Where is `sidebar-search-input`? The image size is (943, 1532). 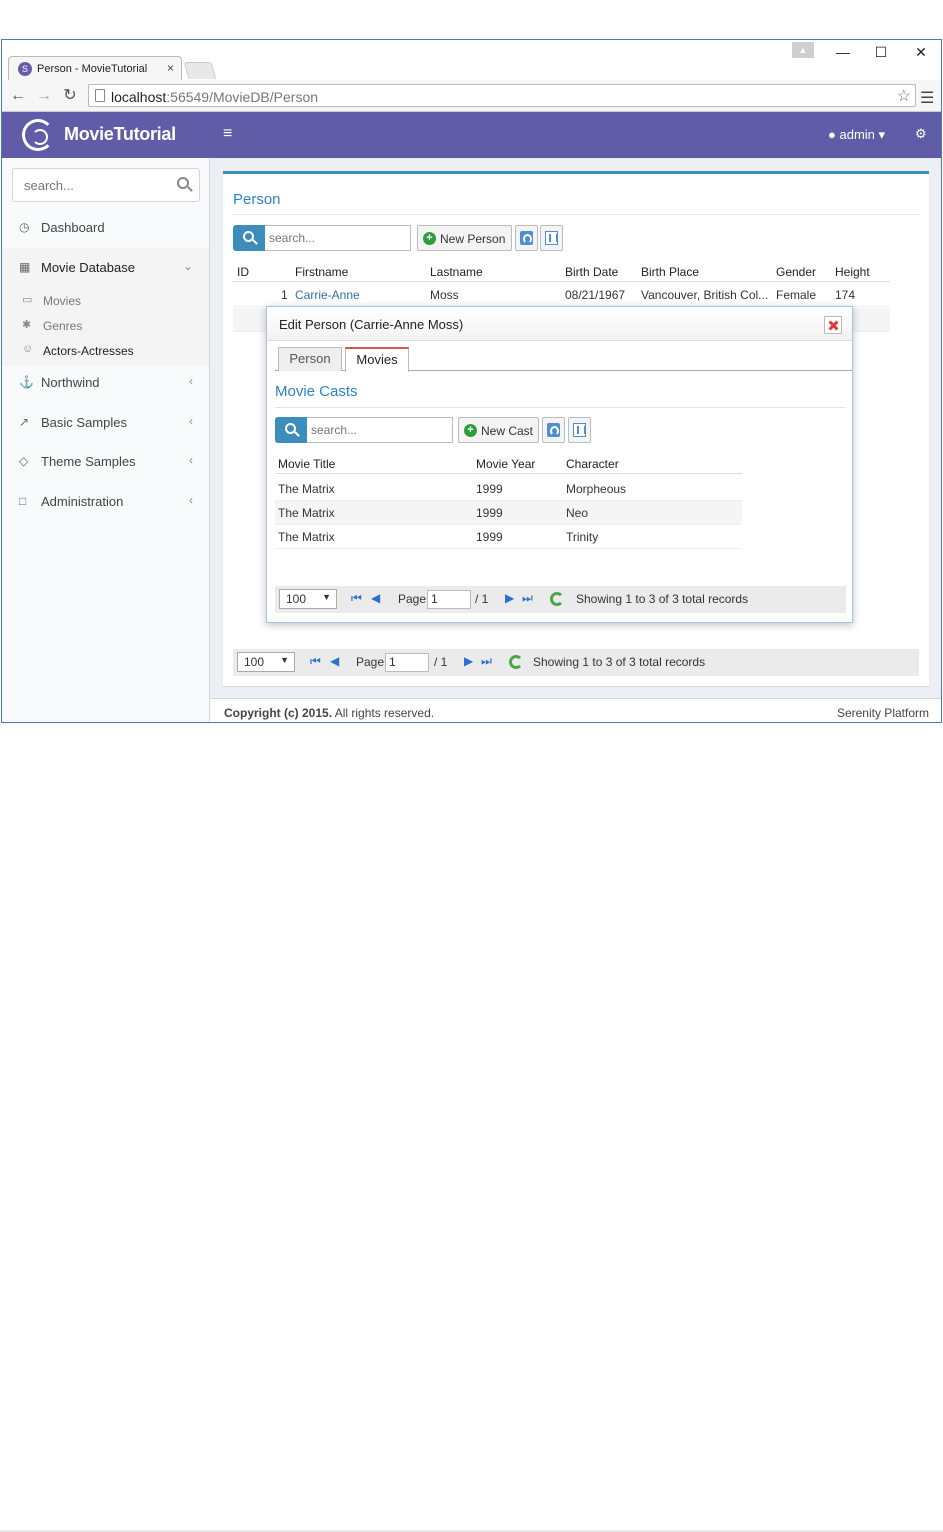
sidebar-search-input is located at coordinates (88, 185).